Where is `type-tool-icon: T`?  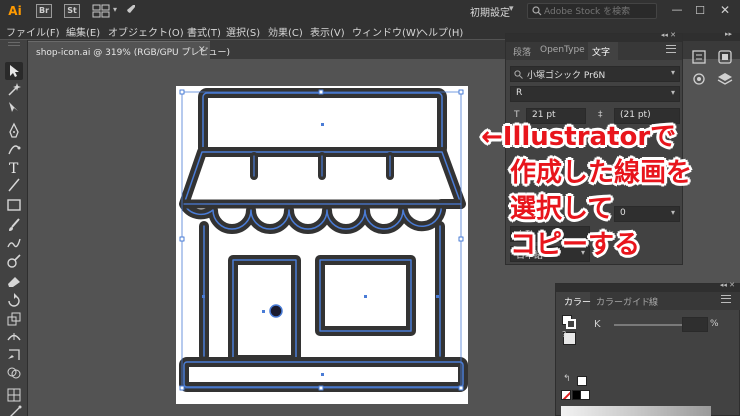 type-tool-icon: T is located at coordinates (14, 167).